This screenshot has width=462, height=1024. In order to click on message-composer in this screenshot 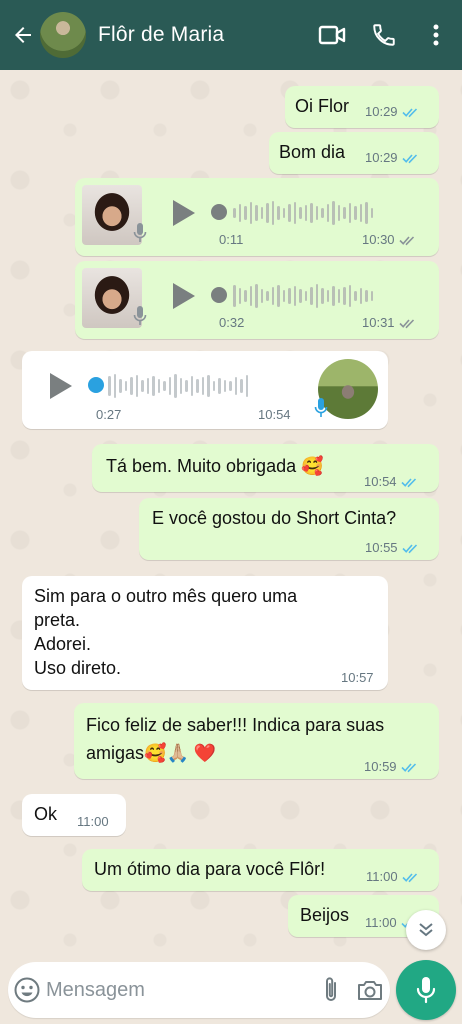, I will do `click(199, 990)`.